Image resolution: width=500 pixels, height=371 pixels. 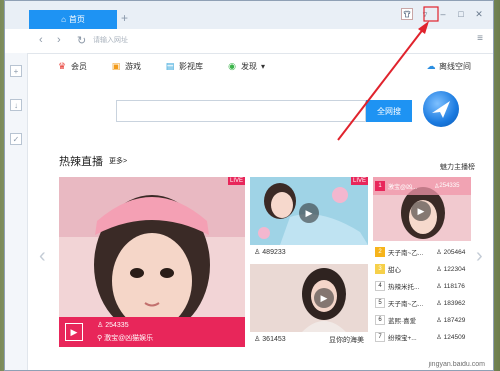 I want to click on rank-number: 3, so click(x=380, y=268).